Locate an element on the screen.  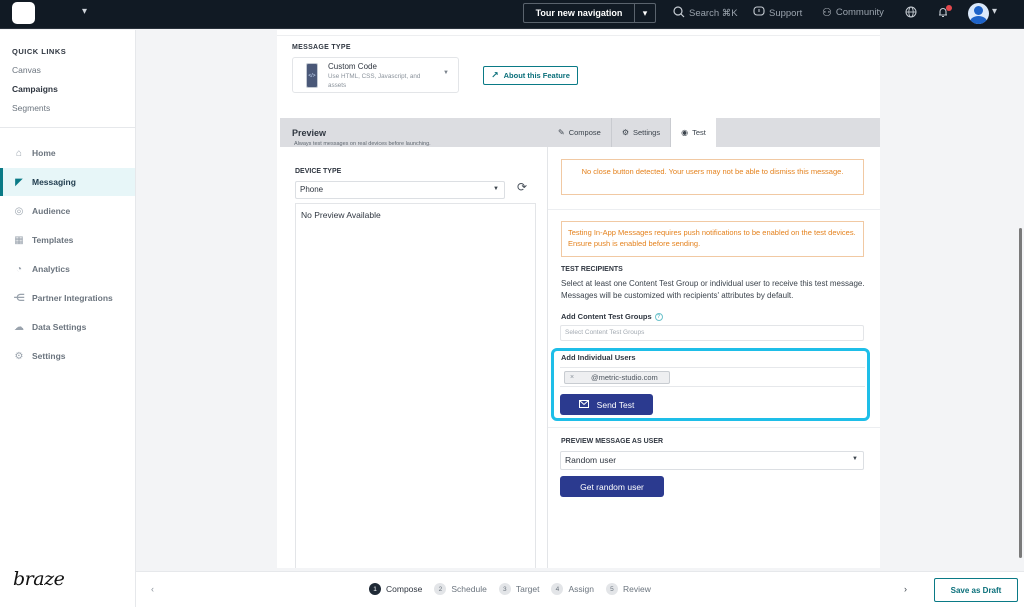
individual-users-input: × @metric-studio.com is located at coordinates (712, 377).